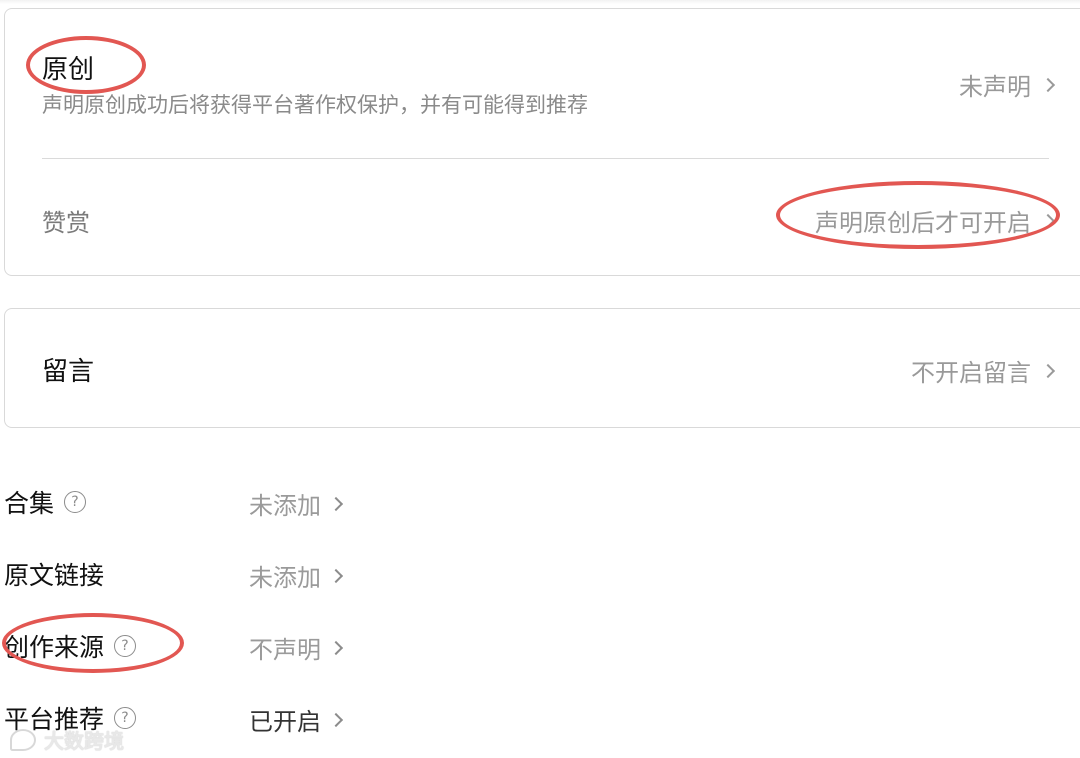 This screenshot has width=1080, height=758. I want to click on reward-value: 声明原创后才可开启, so click(936, 220).